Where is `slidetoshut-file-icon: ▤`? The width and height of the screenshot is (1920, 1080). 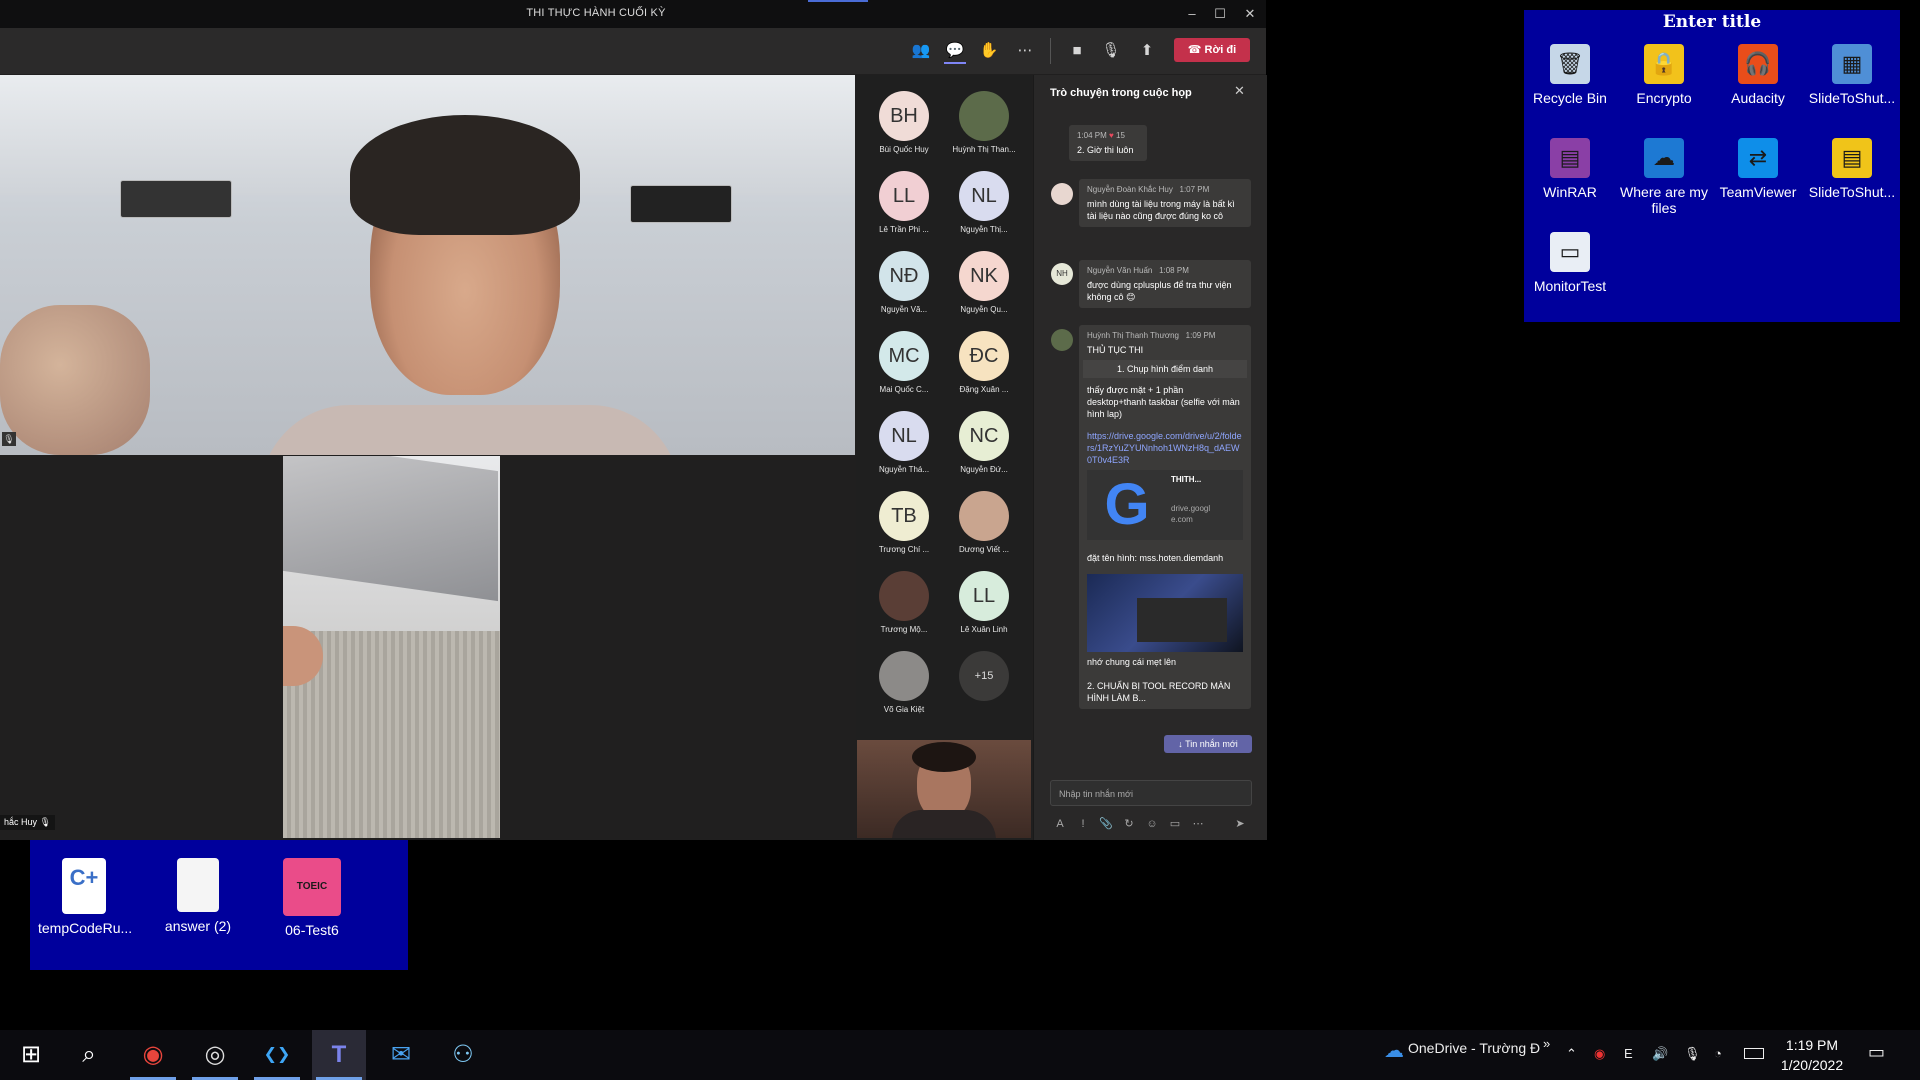
slidetoshut-file-icon: ▤ is located at coordinates (1852, 158).